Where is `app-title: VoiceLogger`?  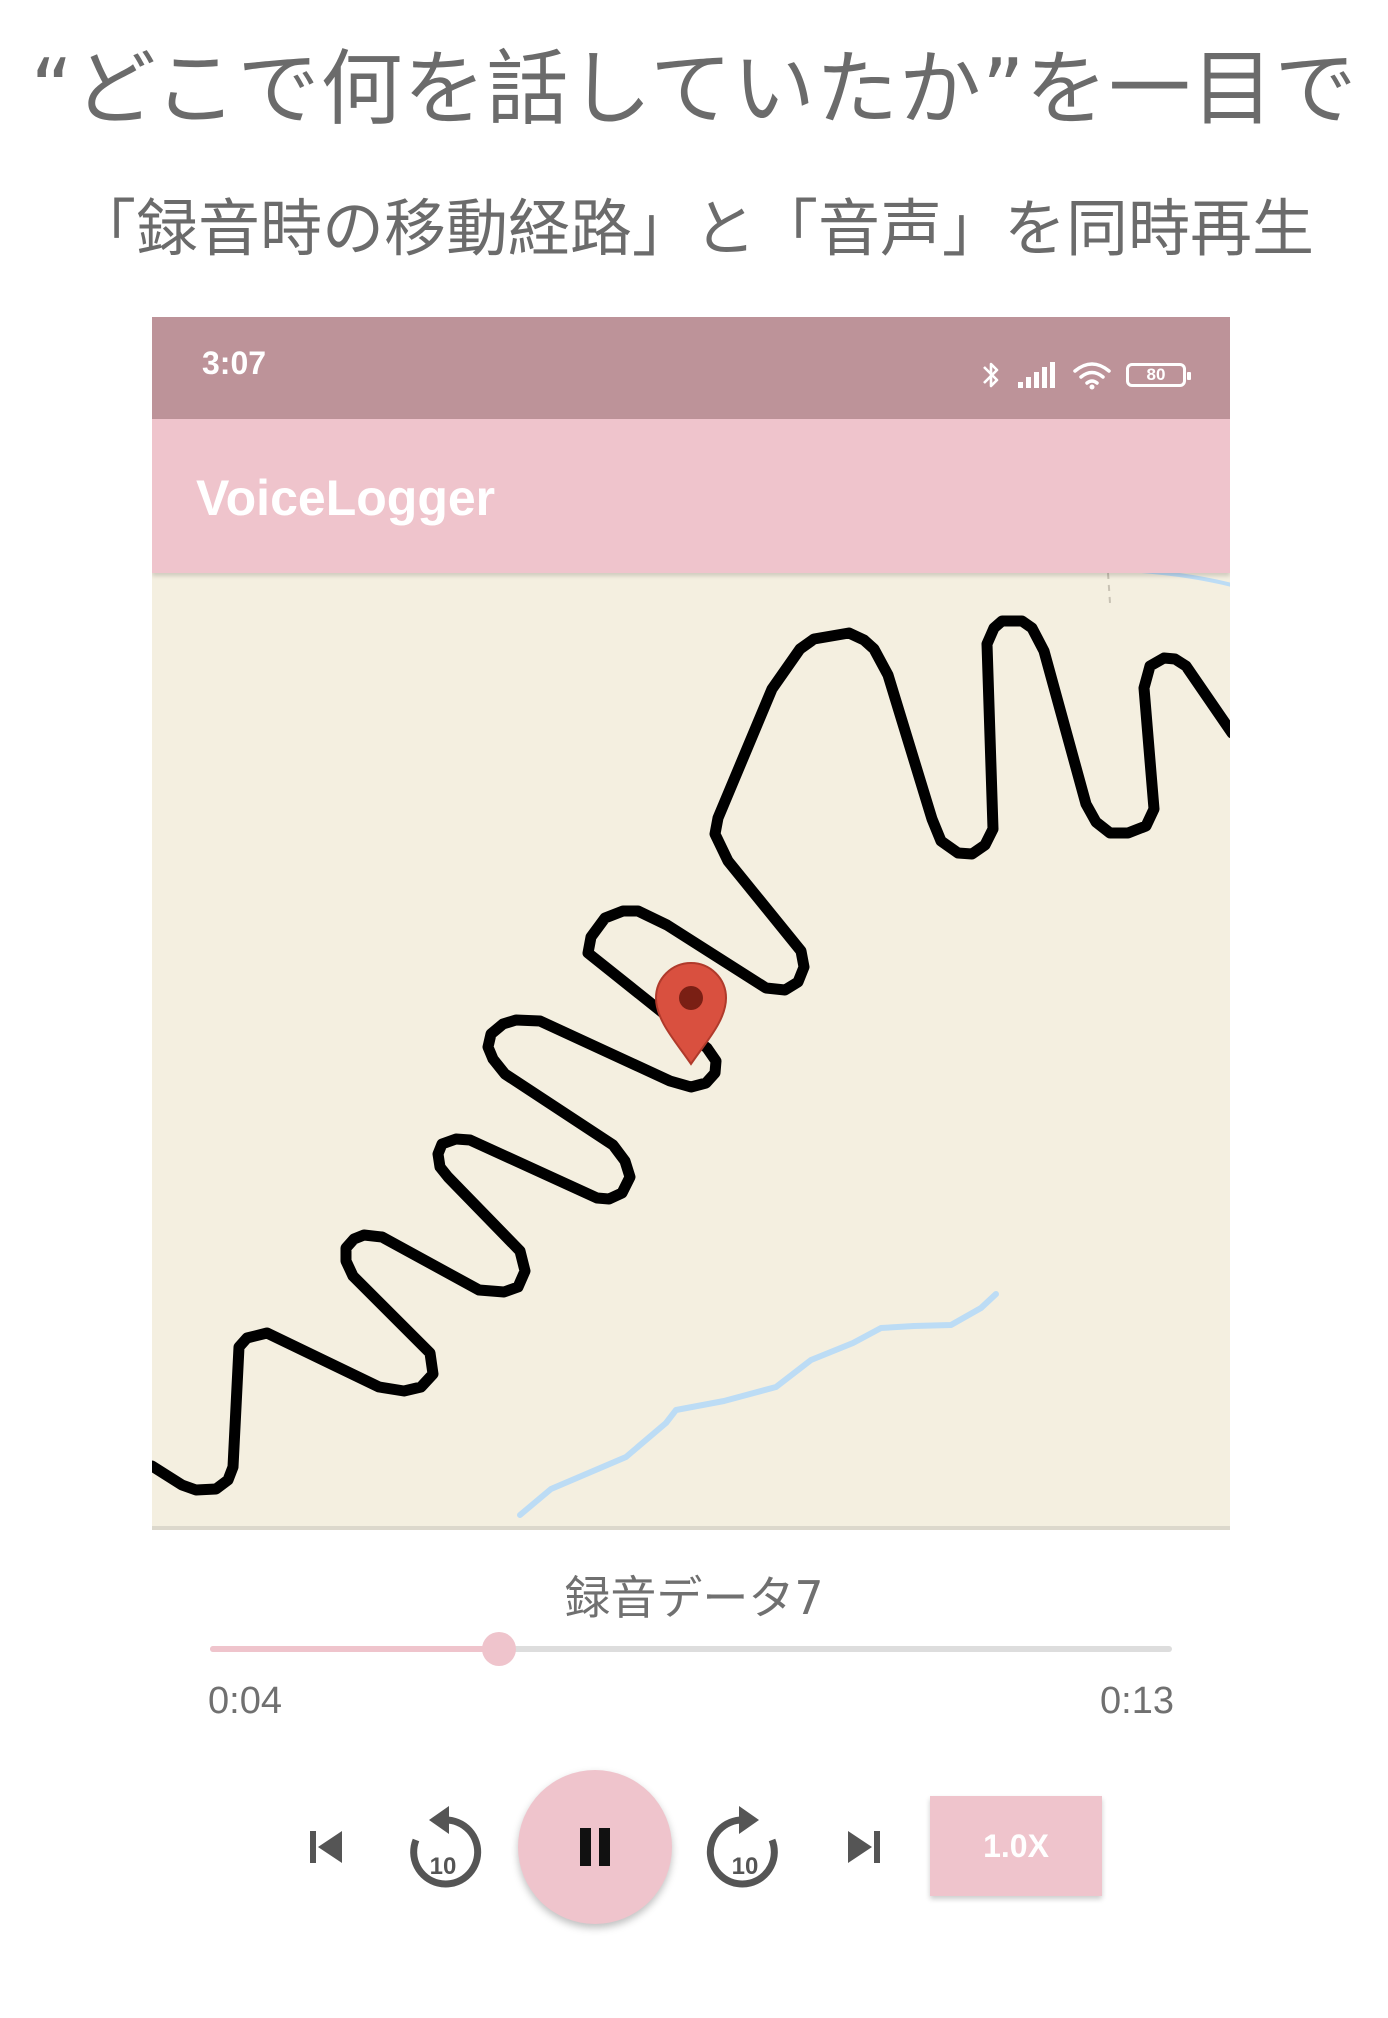
app-title: VoiceLogger is located at coordinates (346, 498).